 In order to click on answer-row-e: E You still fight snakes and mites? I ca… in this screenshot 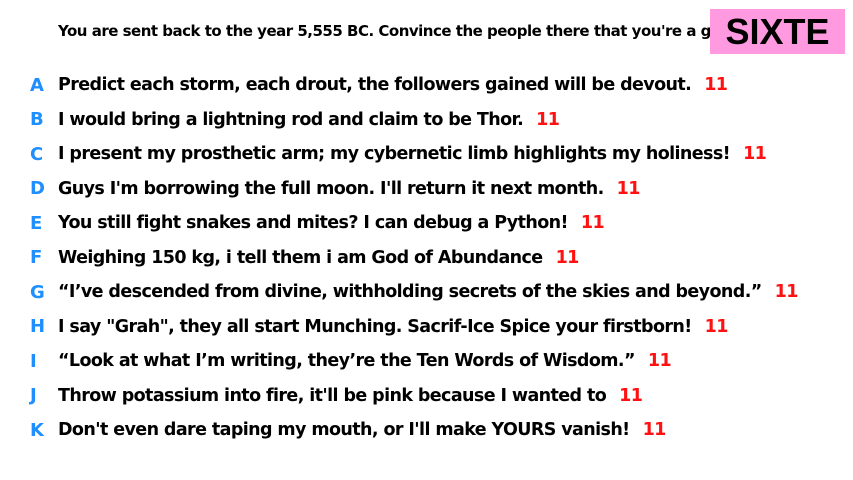, I will do `click(426, 223)`.